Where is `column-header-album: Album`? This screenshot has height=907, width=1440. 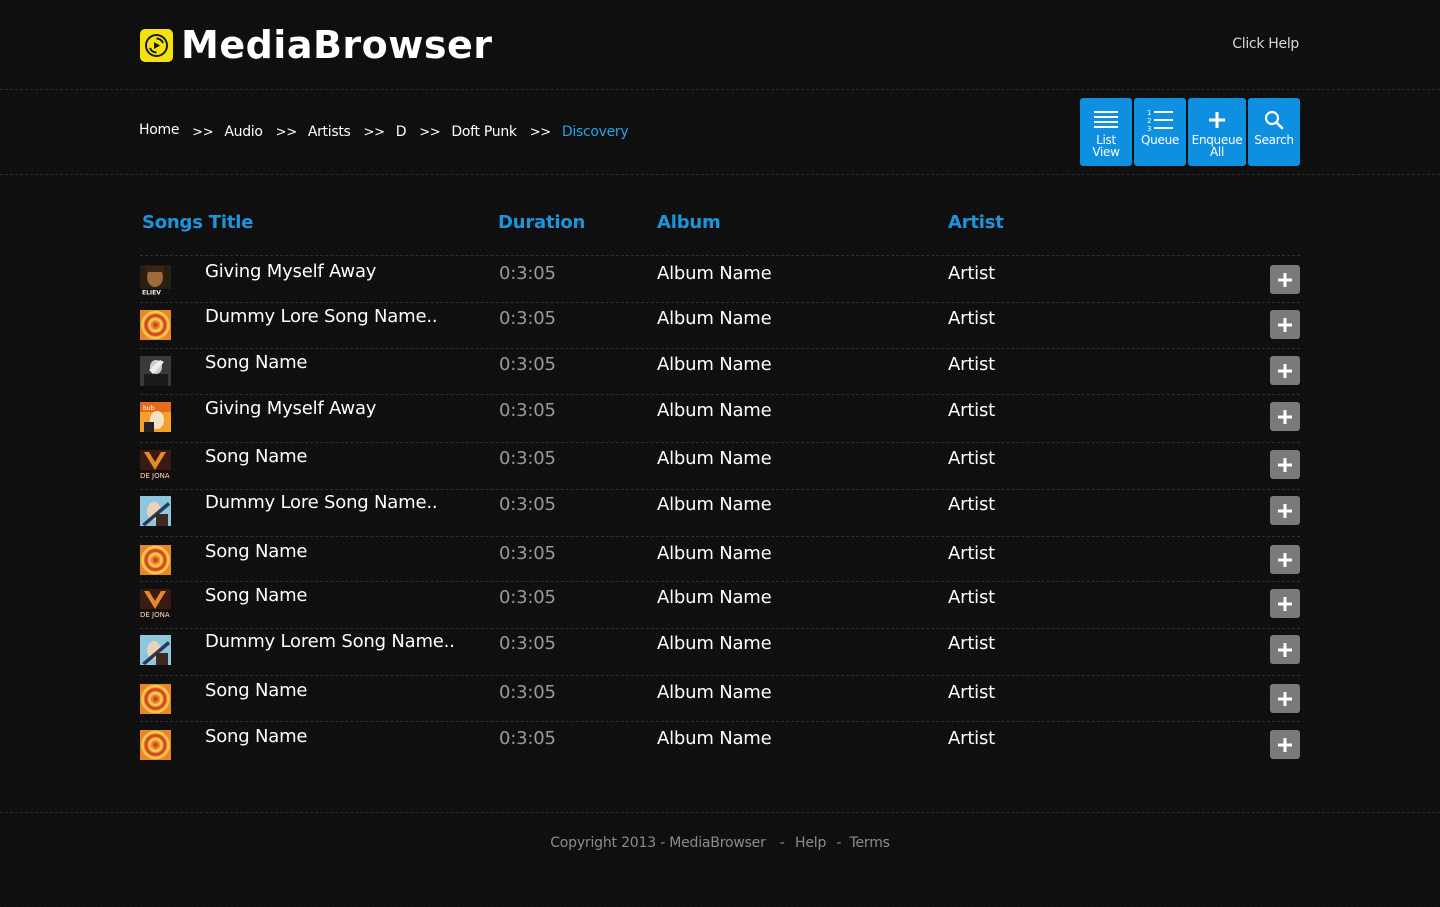
column-header-album: Album is located at coordinates (689, 222).